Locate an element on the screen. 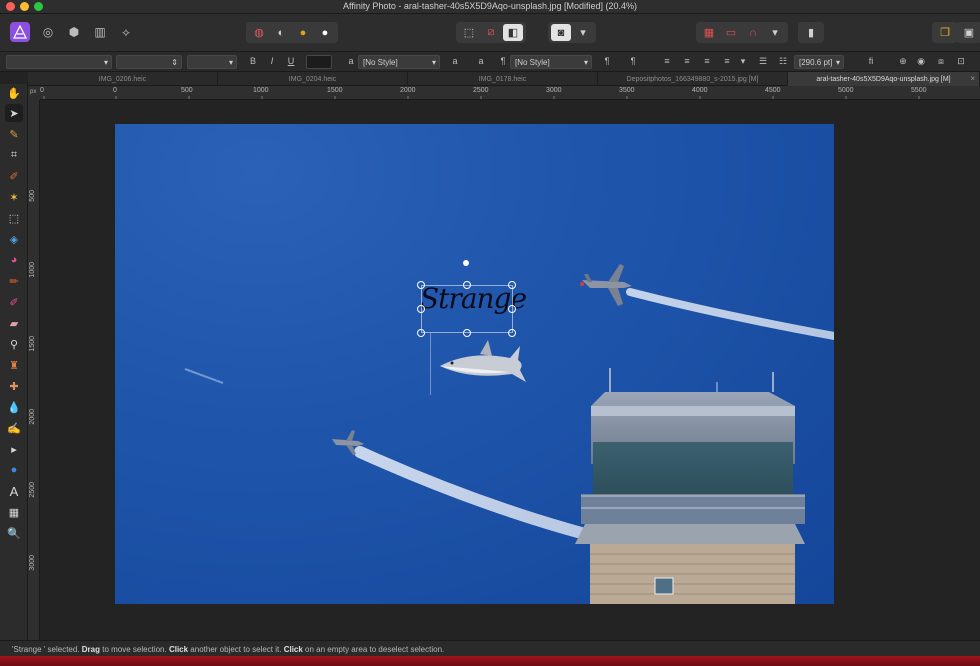  text-baseline-guide is located at coordinates (430, 364).